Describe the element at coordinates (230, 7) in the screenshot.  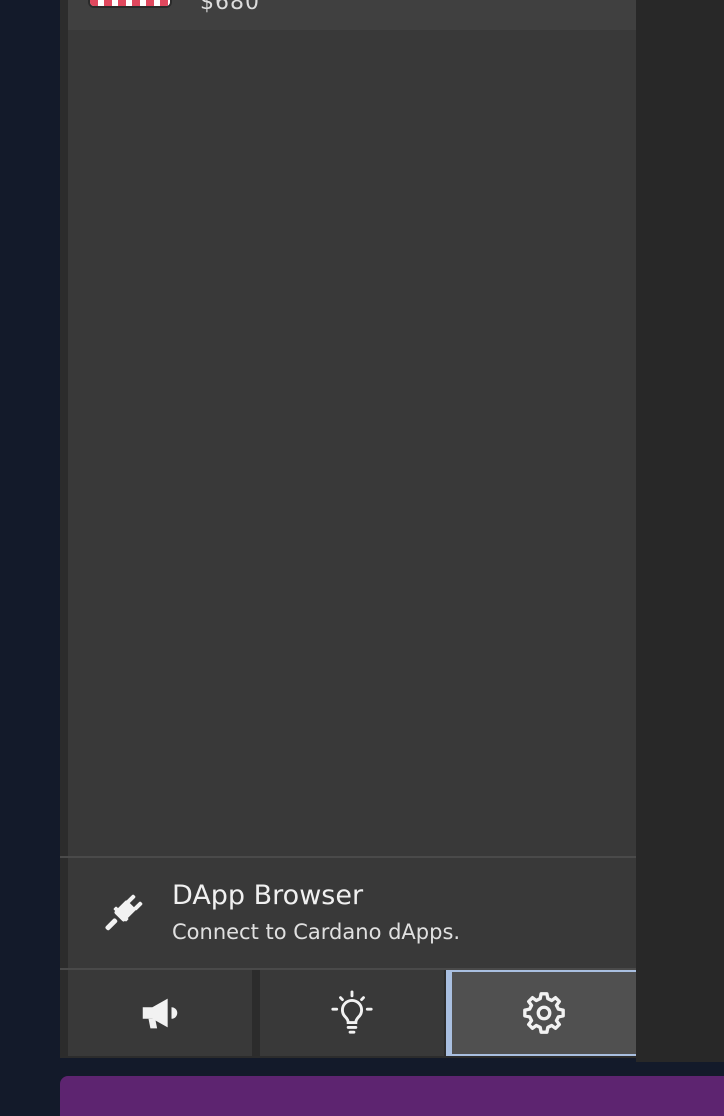
I see `asset-amount: $680` at that location.